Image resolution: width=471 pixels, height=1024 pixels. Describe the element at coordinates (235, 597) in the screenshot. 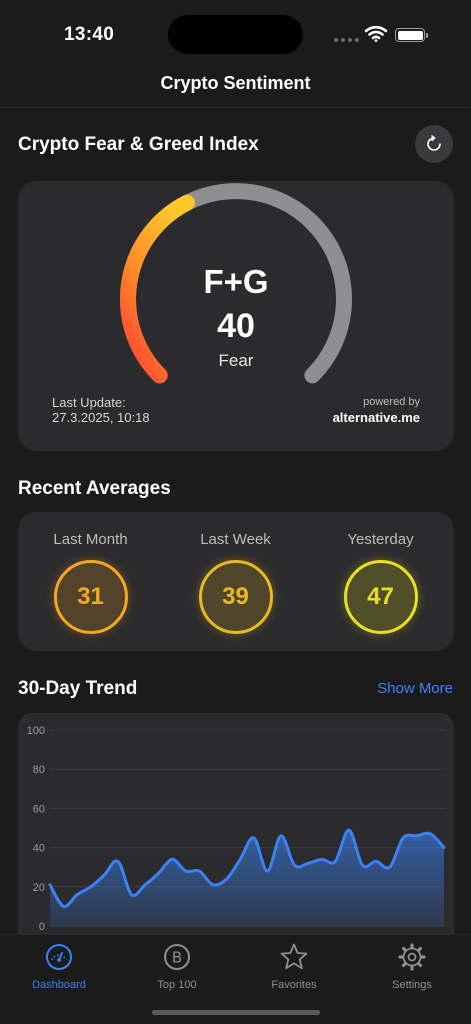

I see `average-value-circle: 39` at that location.